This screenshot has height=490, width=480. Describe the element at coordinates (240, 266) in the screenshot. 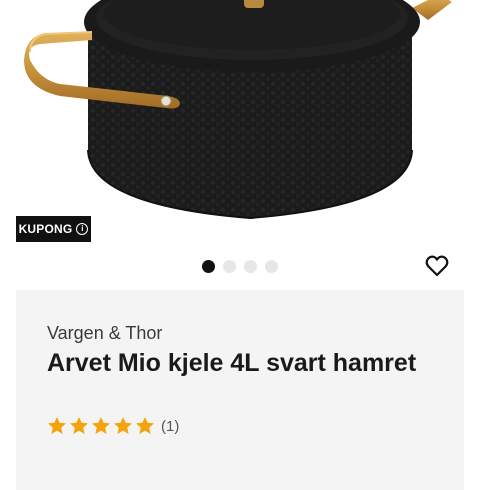

I see `carousel-indicators` at that location.